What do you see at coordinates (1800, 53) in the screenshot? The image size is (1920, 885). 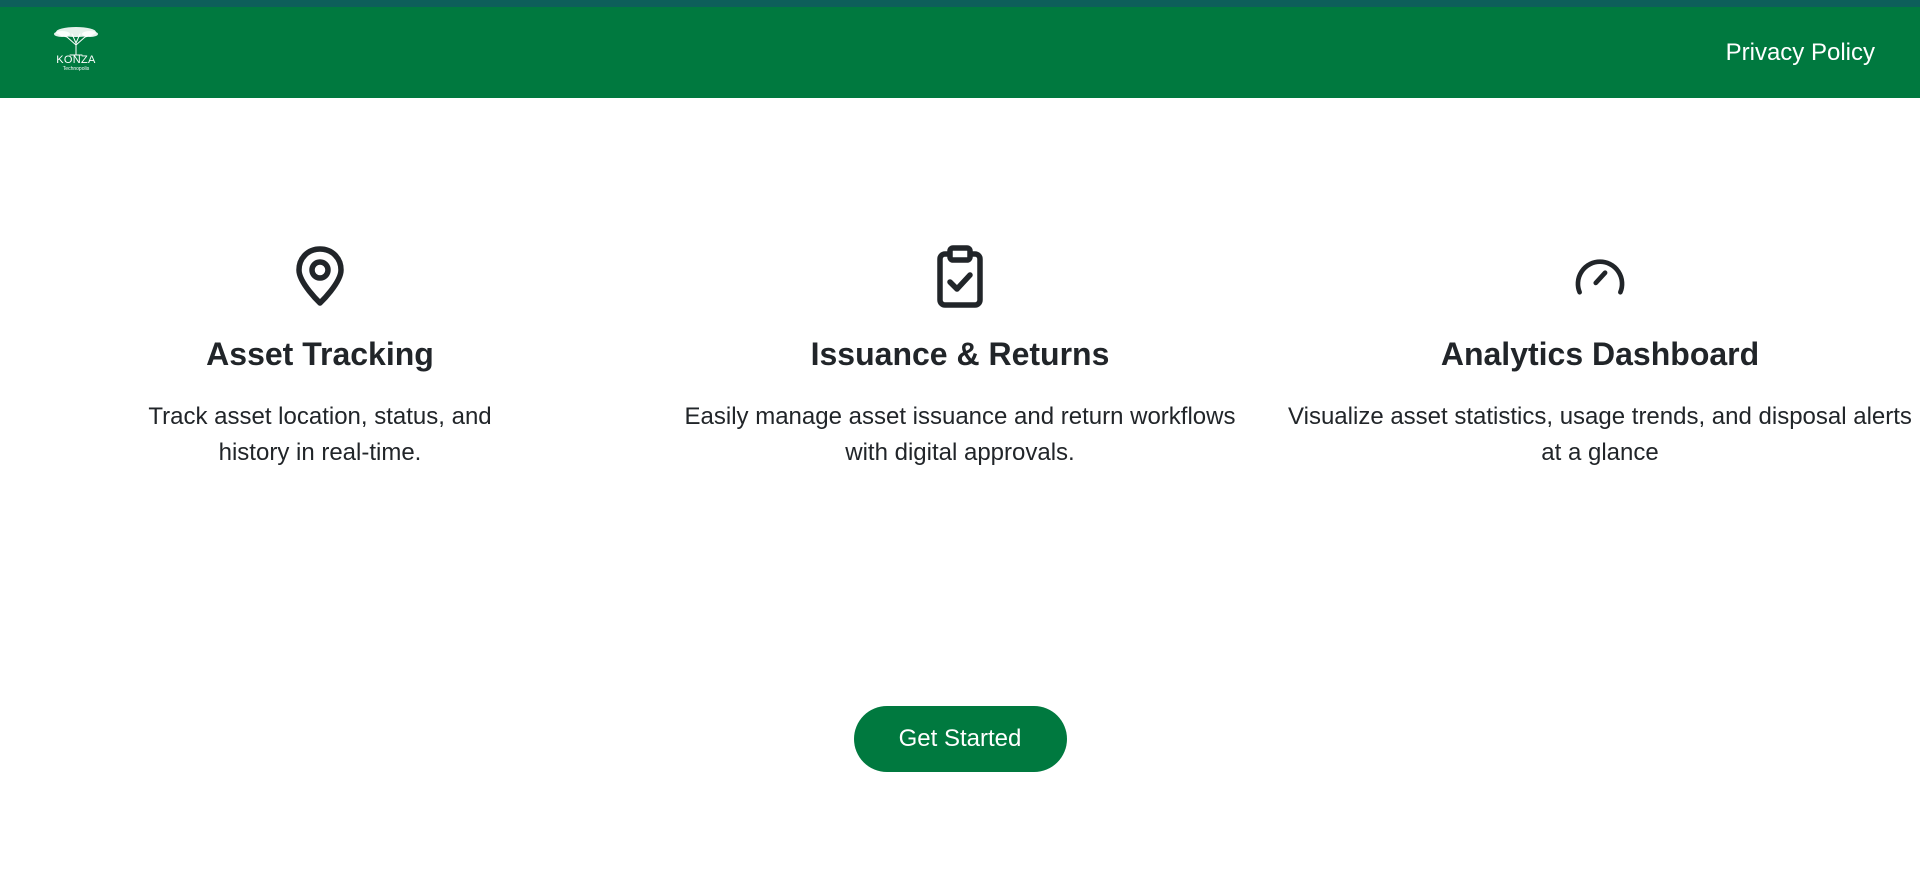 I see `privacy-policy-link: Privacy Policy` at bounding box center [1800, 53].